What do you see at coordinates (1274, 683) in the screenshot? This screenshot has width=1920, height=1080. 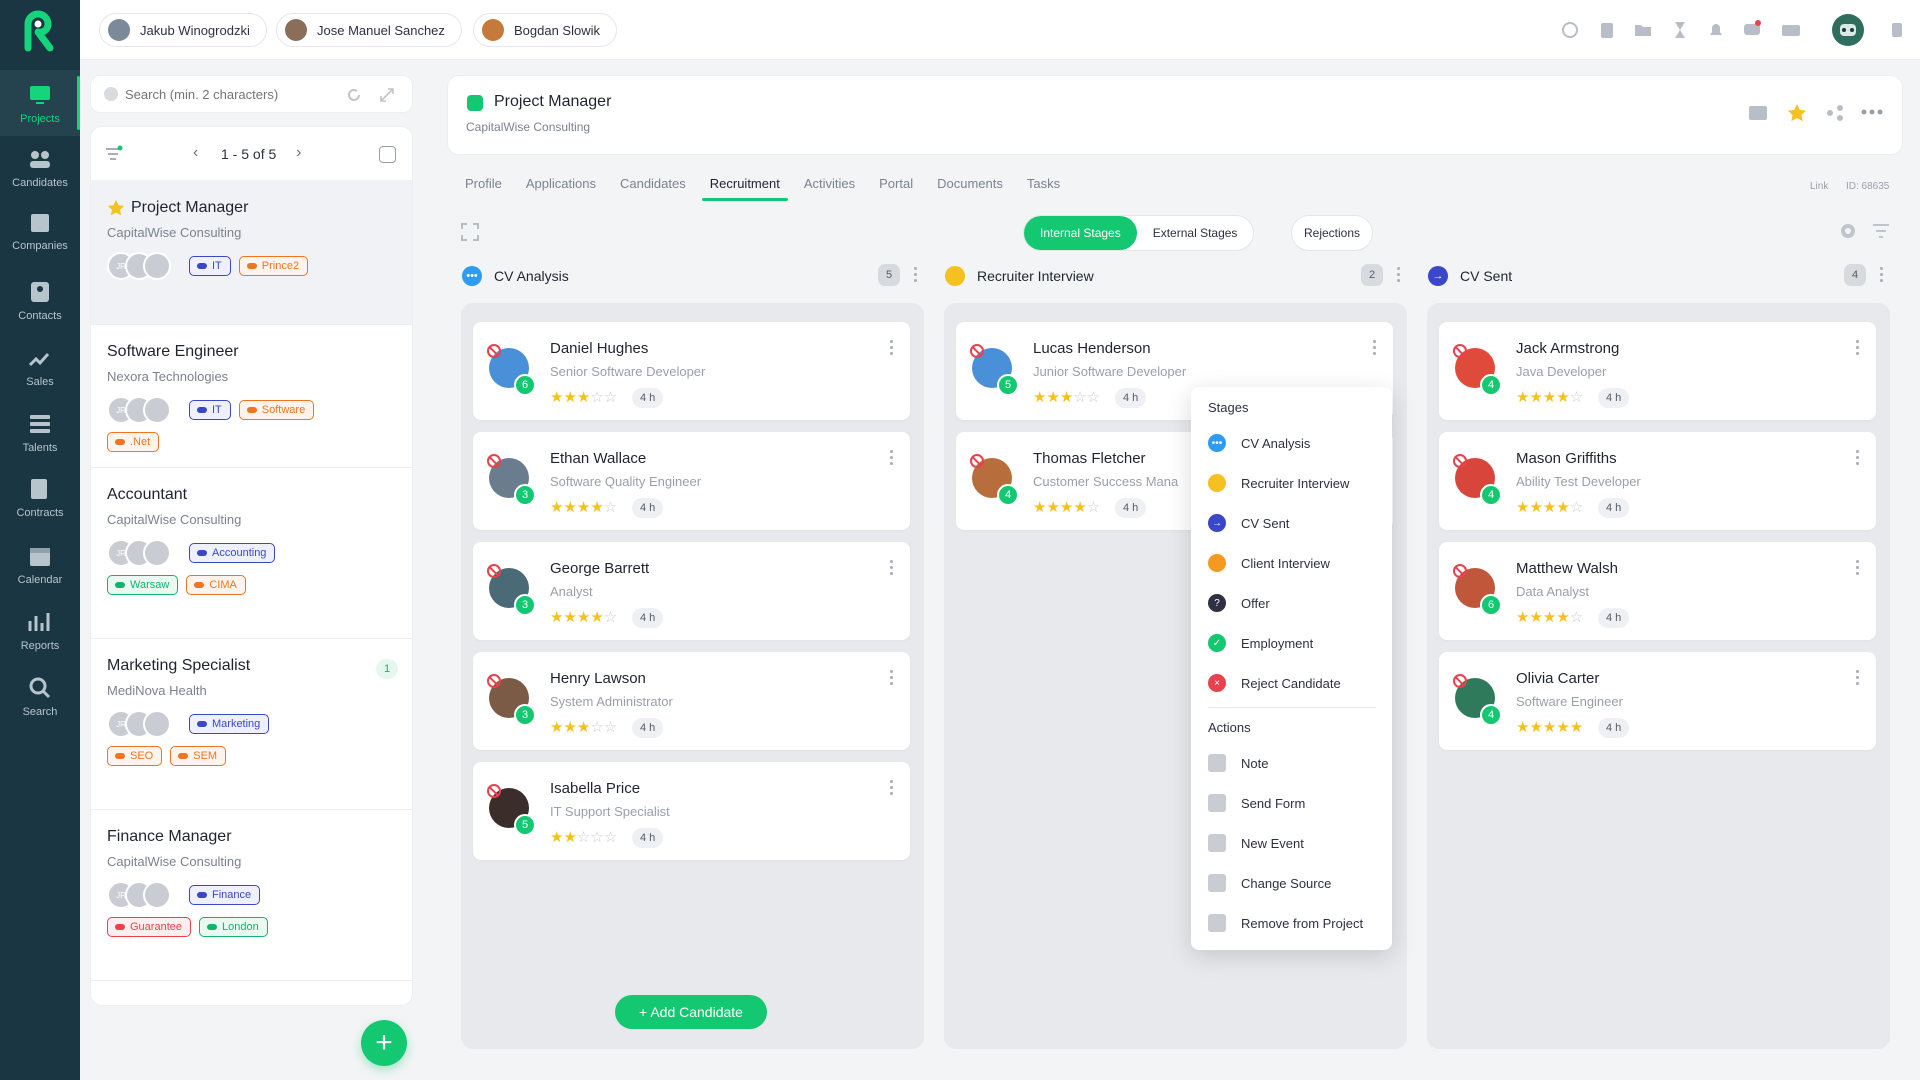 I see `menu-item-stage: × Reject Candidate` at bounding box center [1274, 683].